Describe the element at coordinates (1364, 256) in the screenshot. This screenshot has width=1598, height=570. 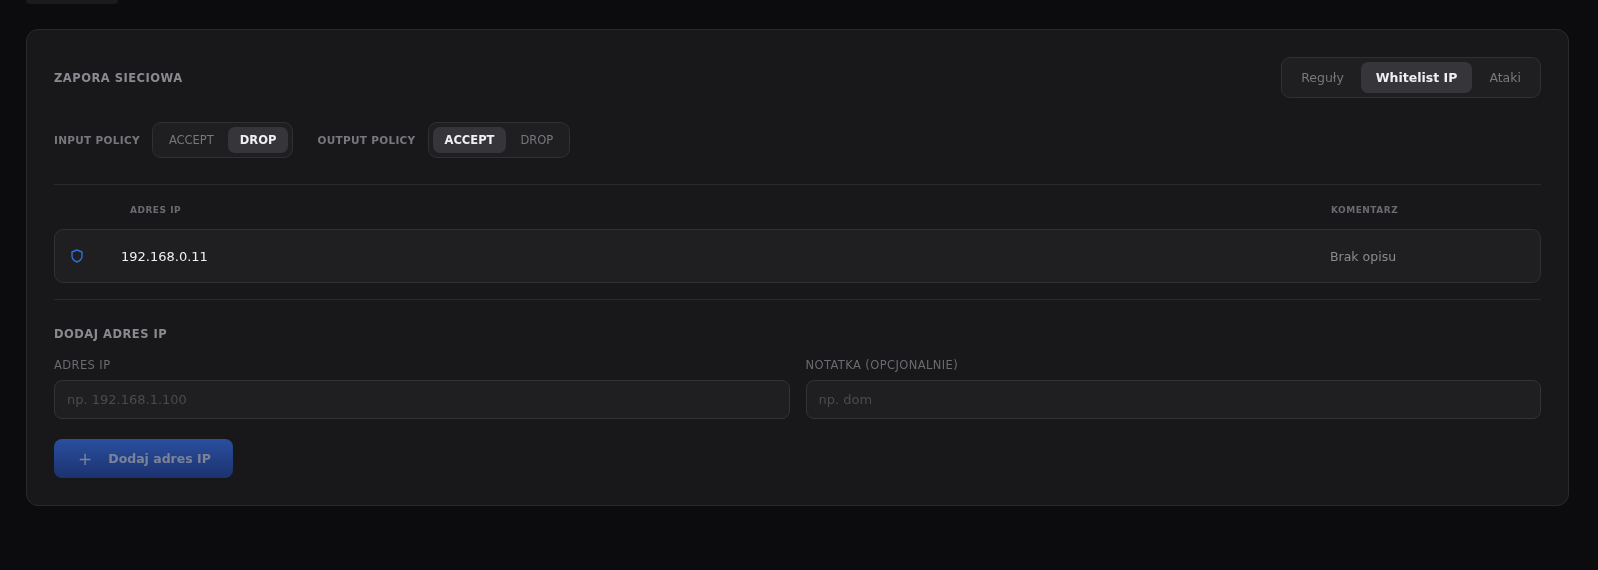
I see `comment-text: Brak opisu` at that location.